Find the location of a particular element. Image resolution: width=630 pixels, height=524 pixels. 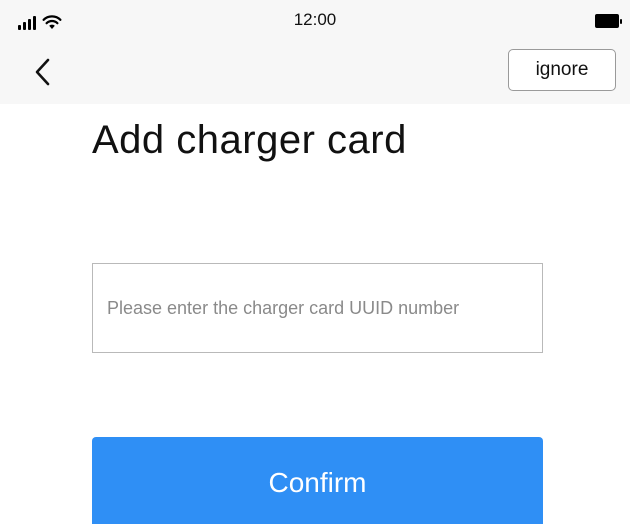

status-time: 12:00 is located at coordinates (315, 19).